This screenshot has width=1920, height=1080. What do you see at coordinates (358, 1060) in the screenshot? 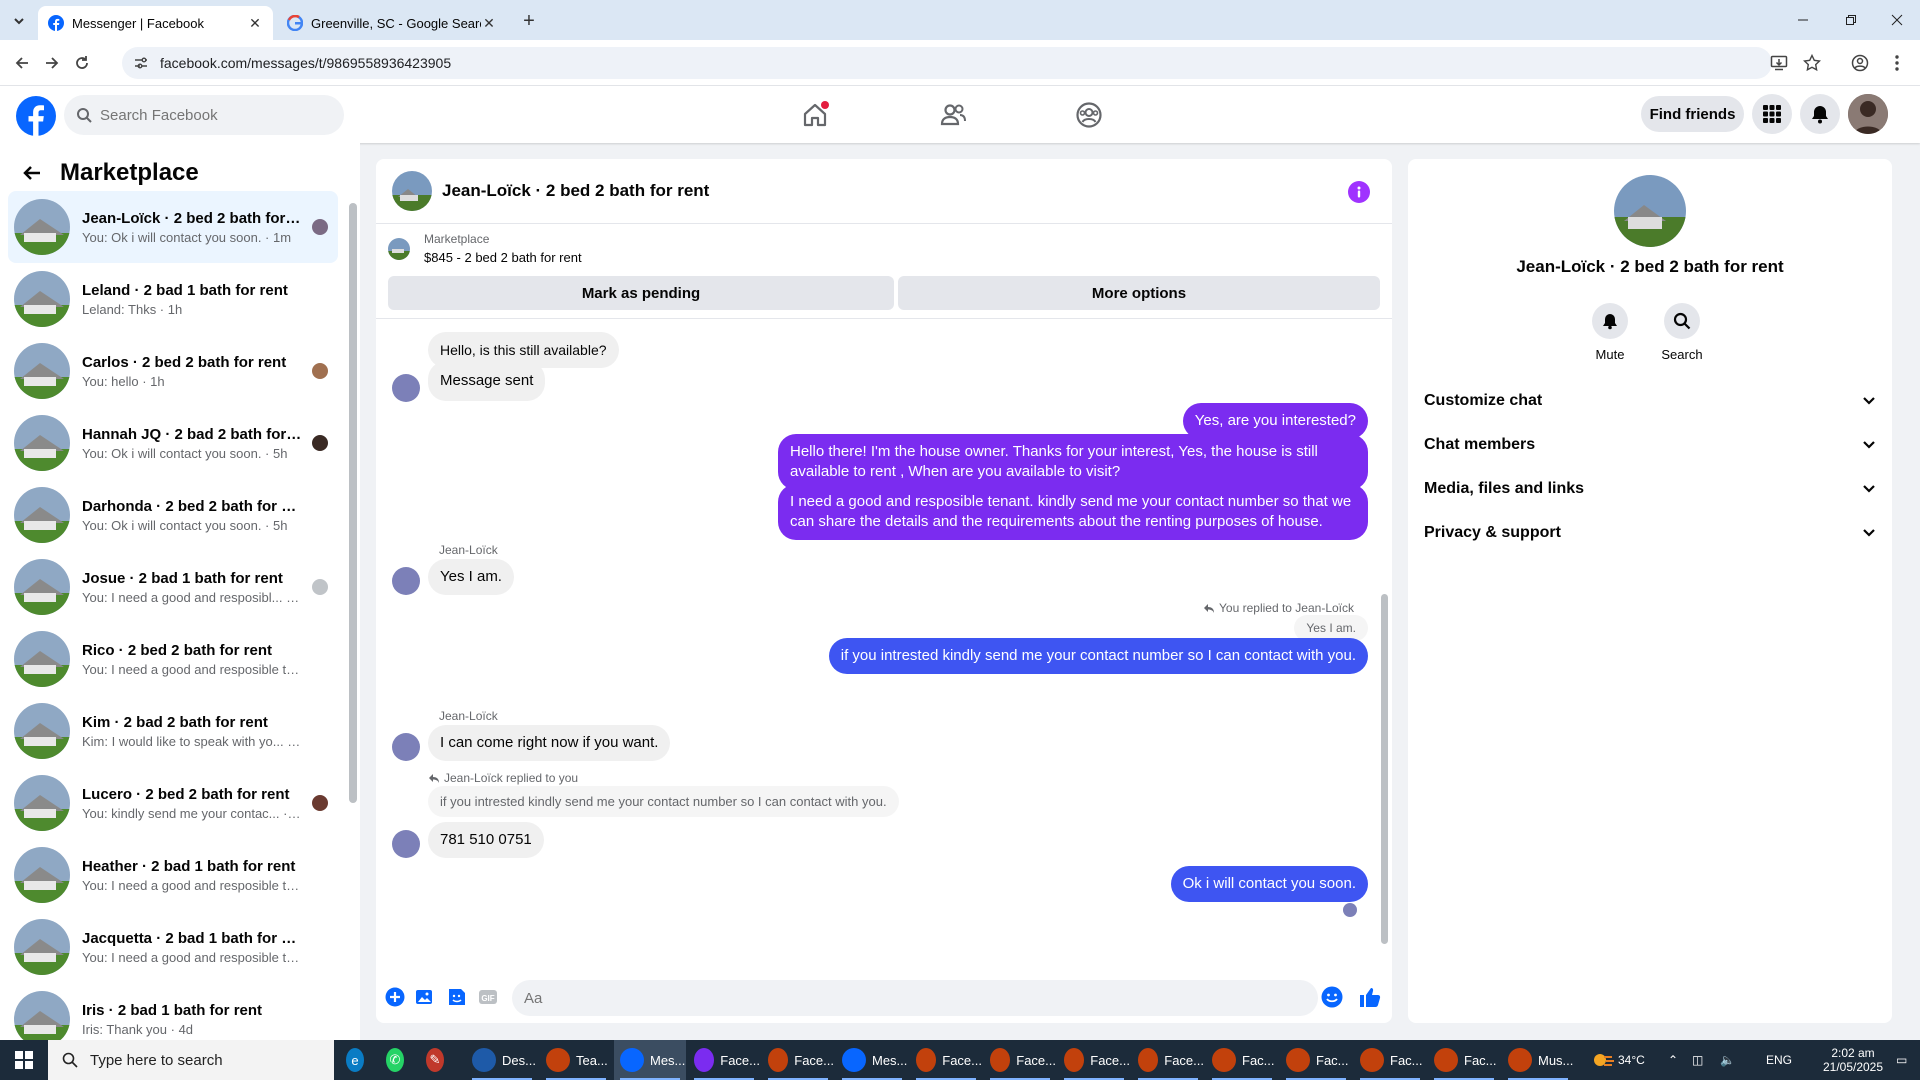
I see `edge-icon: e` at bounding box center [358, 1060].